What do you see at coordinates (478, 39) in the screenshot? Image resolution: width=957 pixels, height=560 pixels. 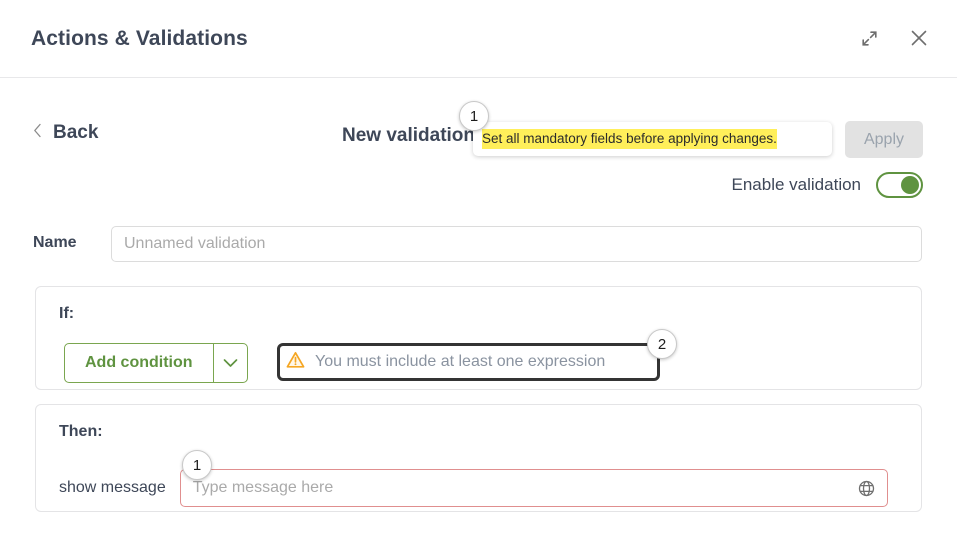 I see `dialog-header: Actions & Validations` at bounding box center [478, 39].